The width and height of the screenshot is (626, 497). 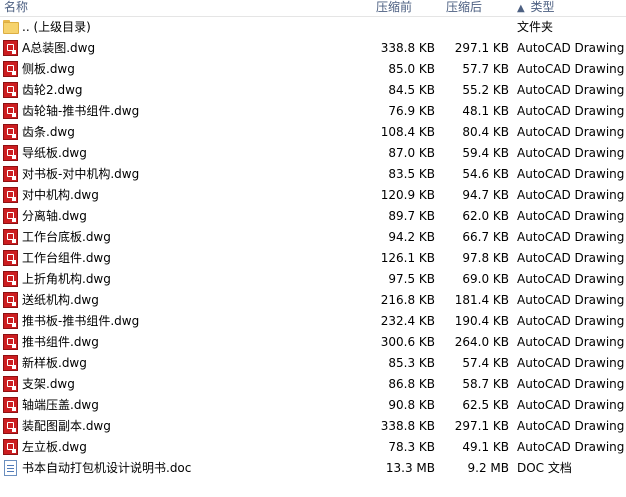 What do you see at coordinates (313, 8) in the screenshot?
I see `column-header-bar: 名称 压缩前 压缩后 ▲ 类型` at bounding box center [313, 8].